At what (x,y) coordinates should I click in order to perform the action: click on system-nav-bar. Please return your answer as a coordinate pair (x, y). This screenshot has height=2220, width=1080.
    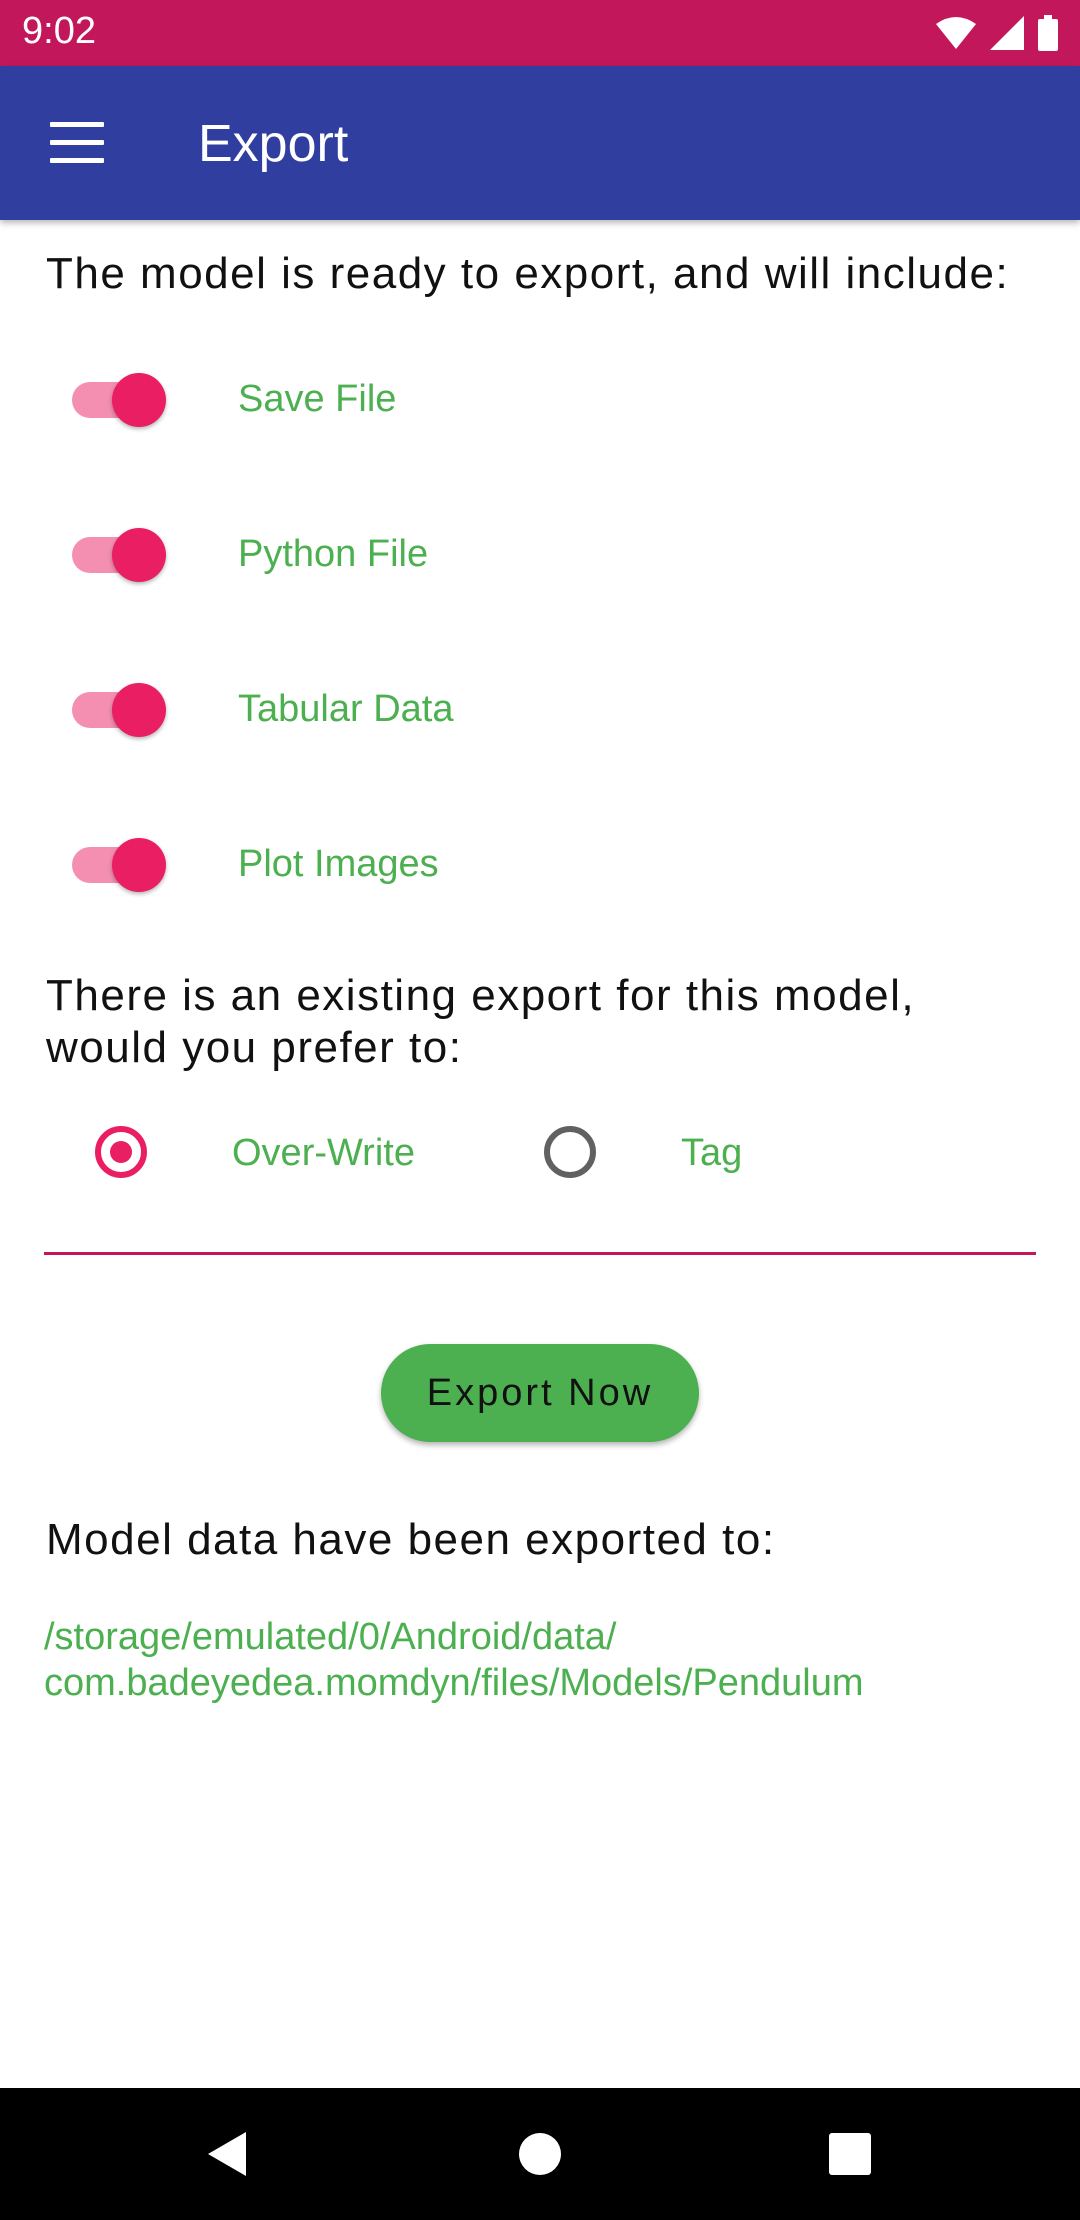
    Looking at the image, I should click on (540, 2154).